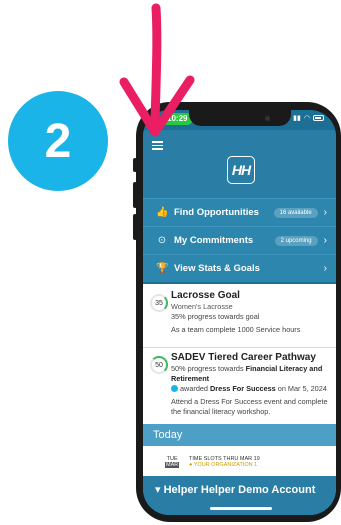 This screenshot has height=525, width=341. I want to click on pathway-title: SADEV Tiered Career Pathway, so click(243, 357).